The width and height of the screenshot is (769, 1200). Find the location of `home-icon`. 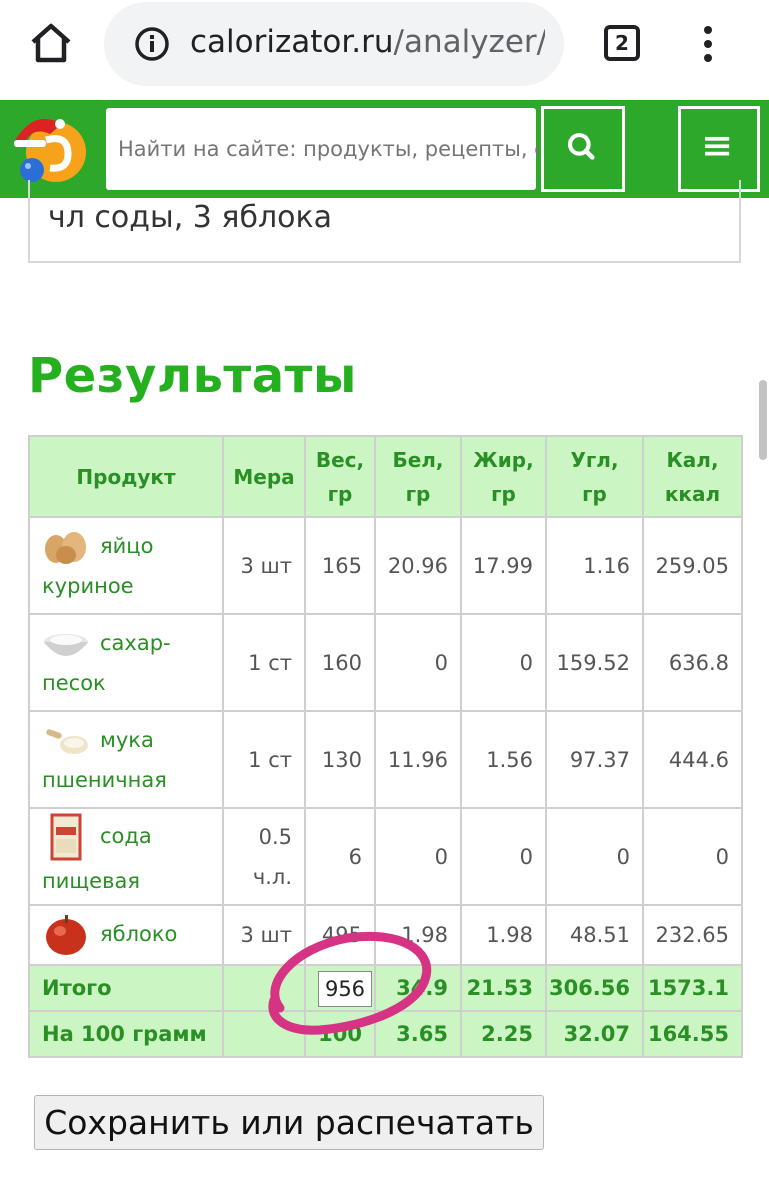

home-icon is located at coordinates (51, 43).